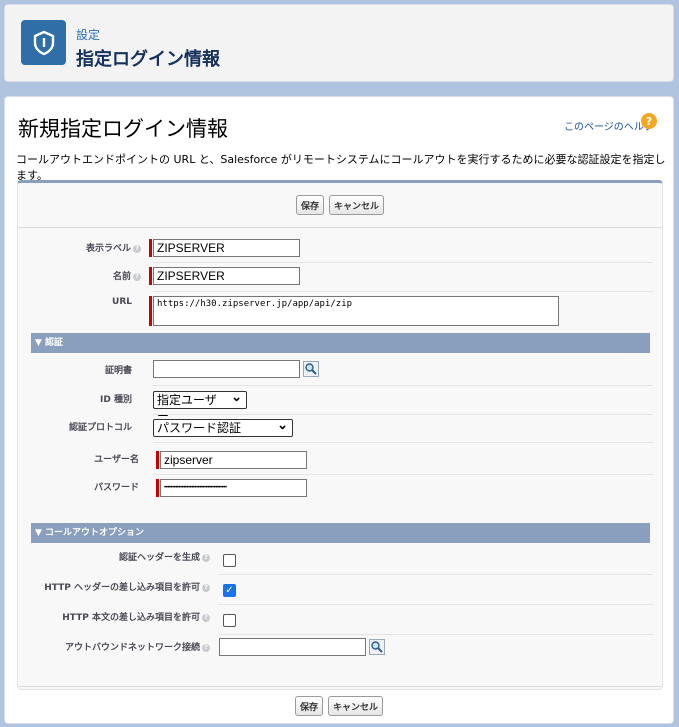 The image size is (679, 727). I want to click on breadcrumb: 設定, so click(88, 34).